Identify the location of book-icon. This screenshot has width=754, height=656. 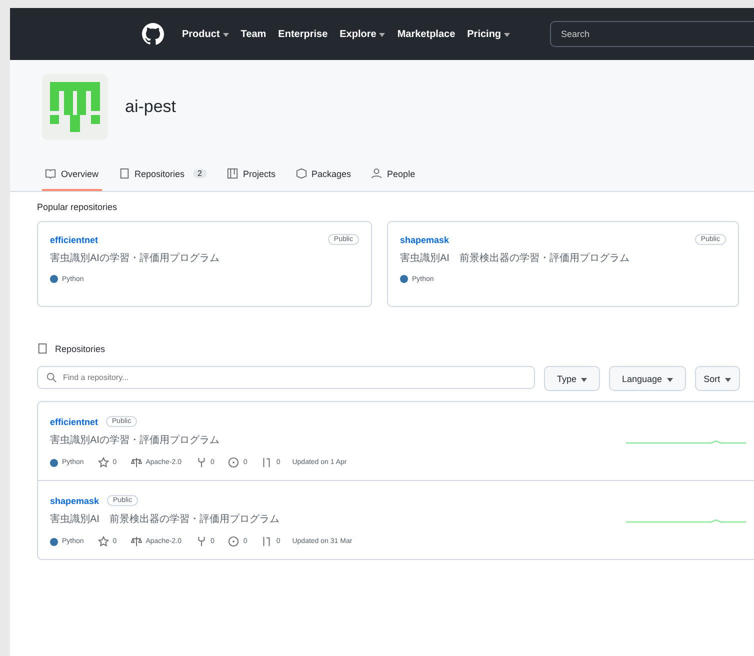
(50, 173).